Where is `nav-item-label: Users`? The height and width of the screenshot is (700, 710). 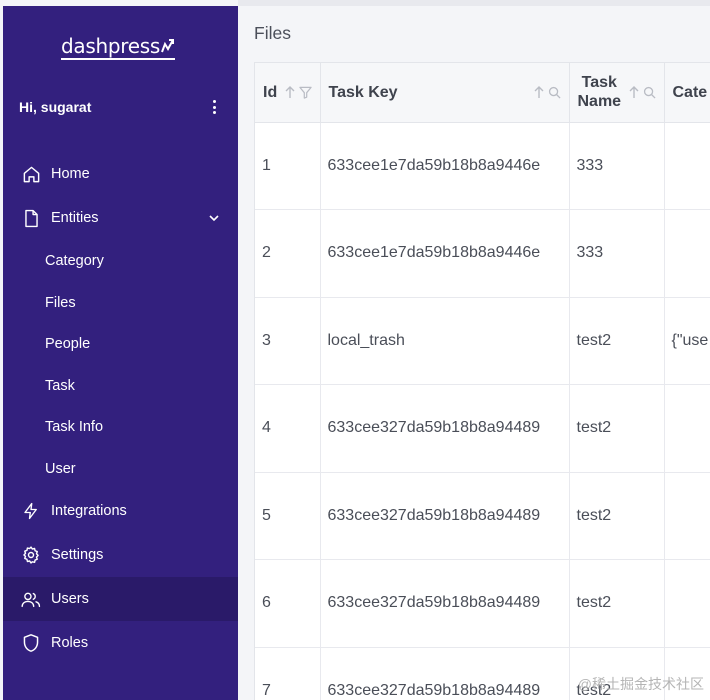
nav-item-label: Users is located at coordinates (70, 599).